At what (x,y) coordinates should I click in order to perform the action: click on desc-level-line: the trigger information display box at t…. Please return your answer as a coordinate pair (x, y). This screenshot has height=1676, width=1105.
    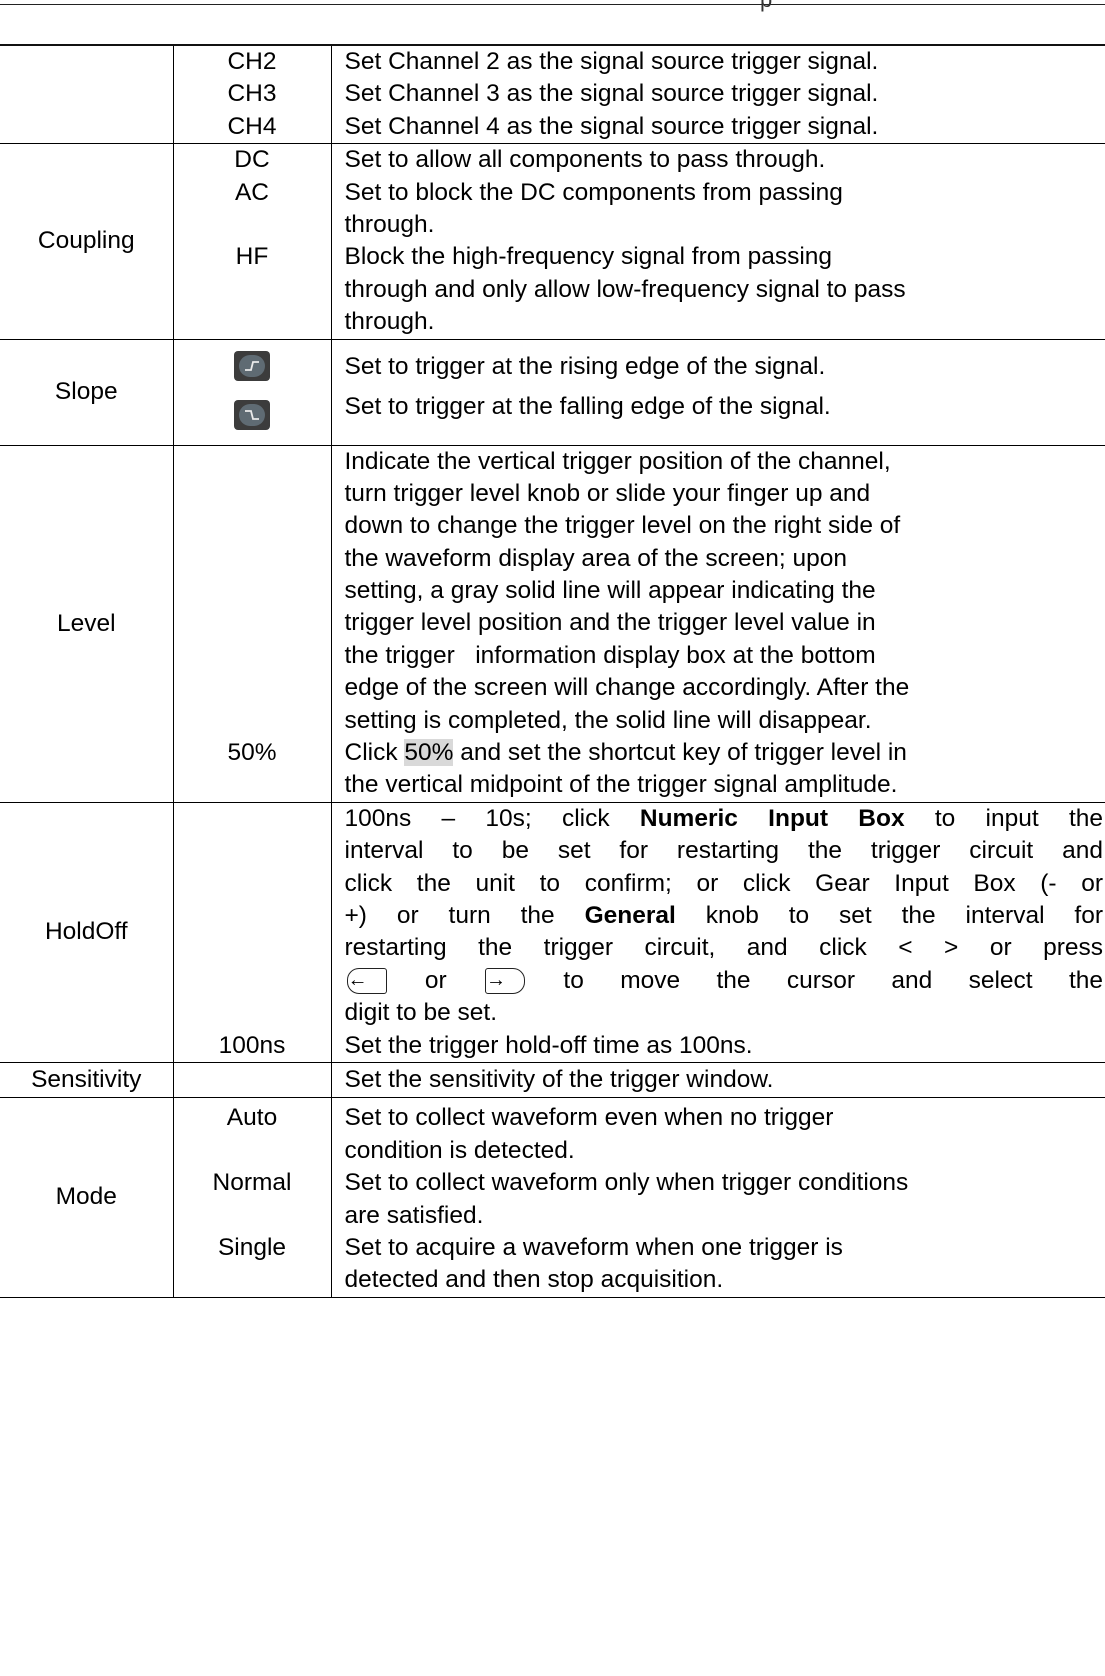
    Looking at the image, I should click on (610, 655).